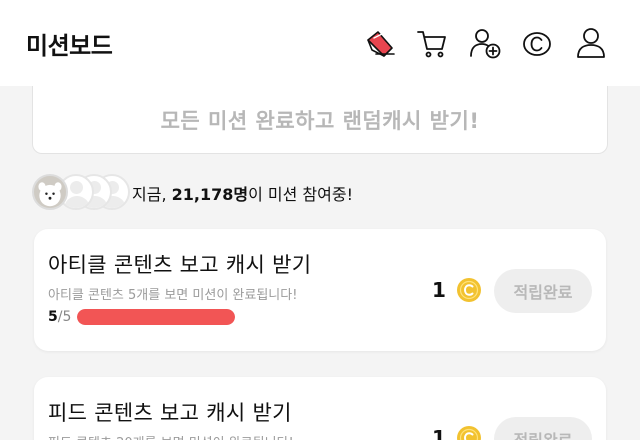 This screenshot has height=440, width=640. Describe the element at coordinates (432, 43) in the screenshot. I see `cart-icon` at that location.